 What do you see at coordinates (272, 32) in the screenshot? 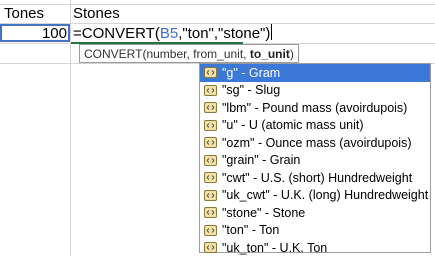
I see `text-cursor` at bounding box center [272, 32].